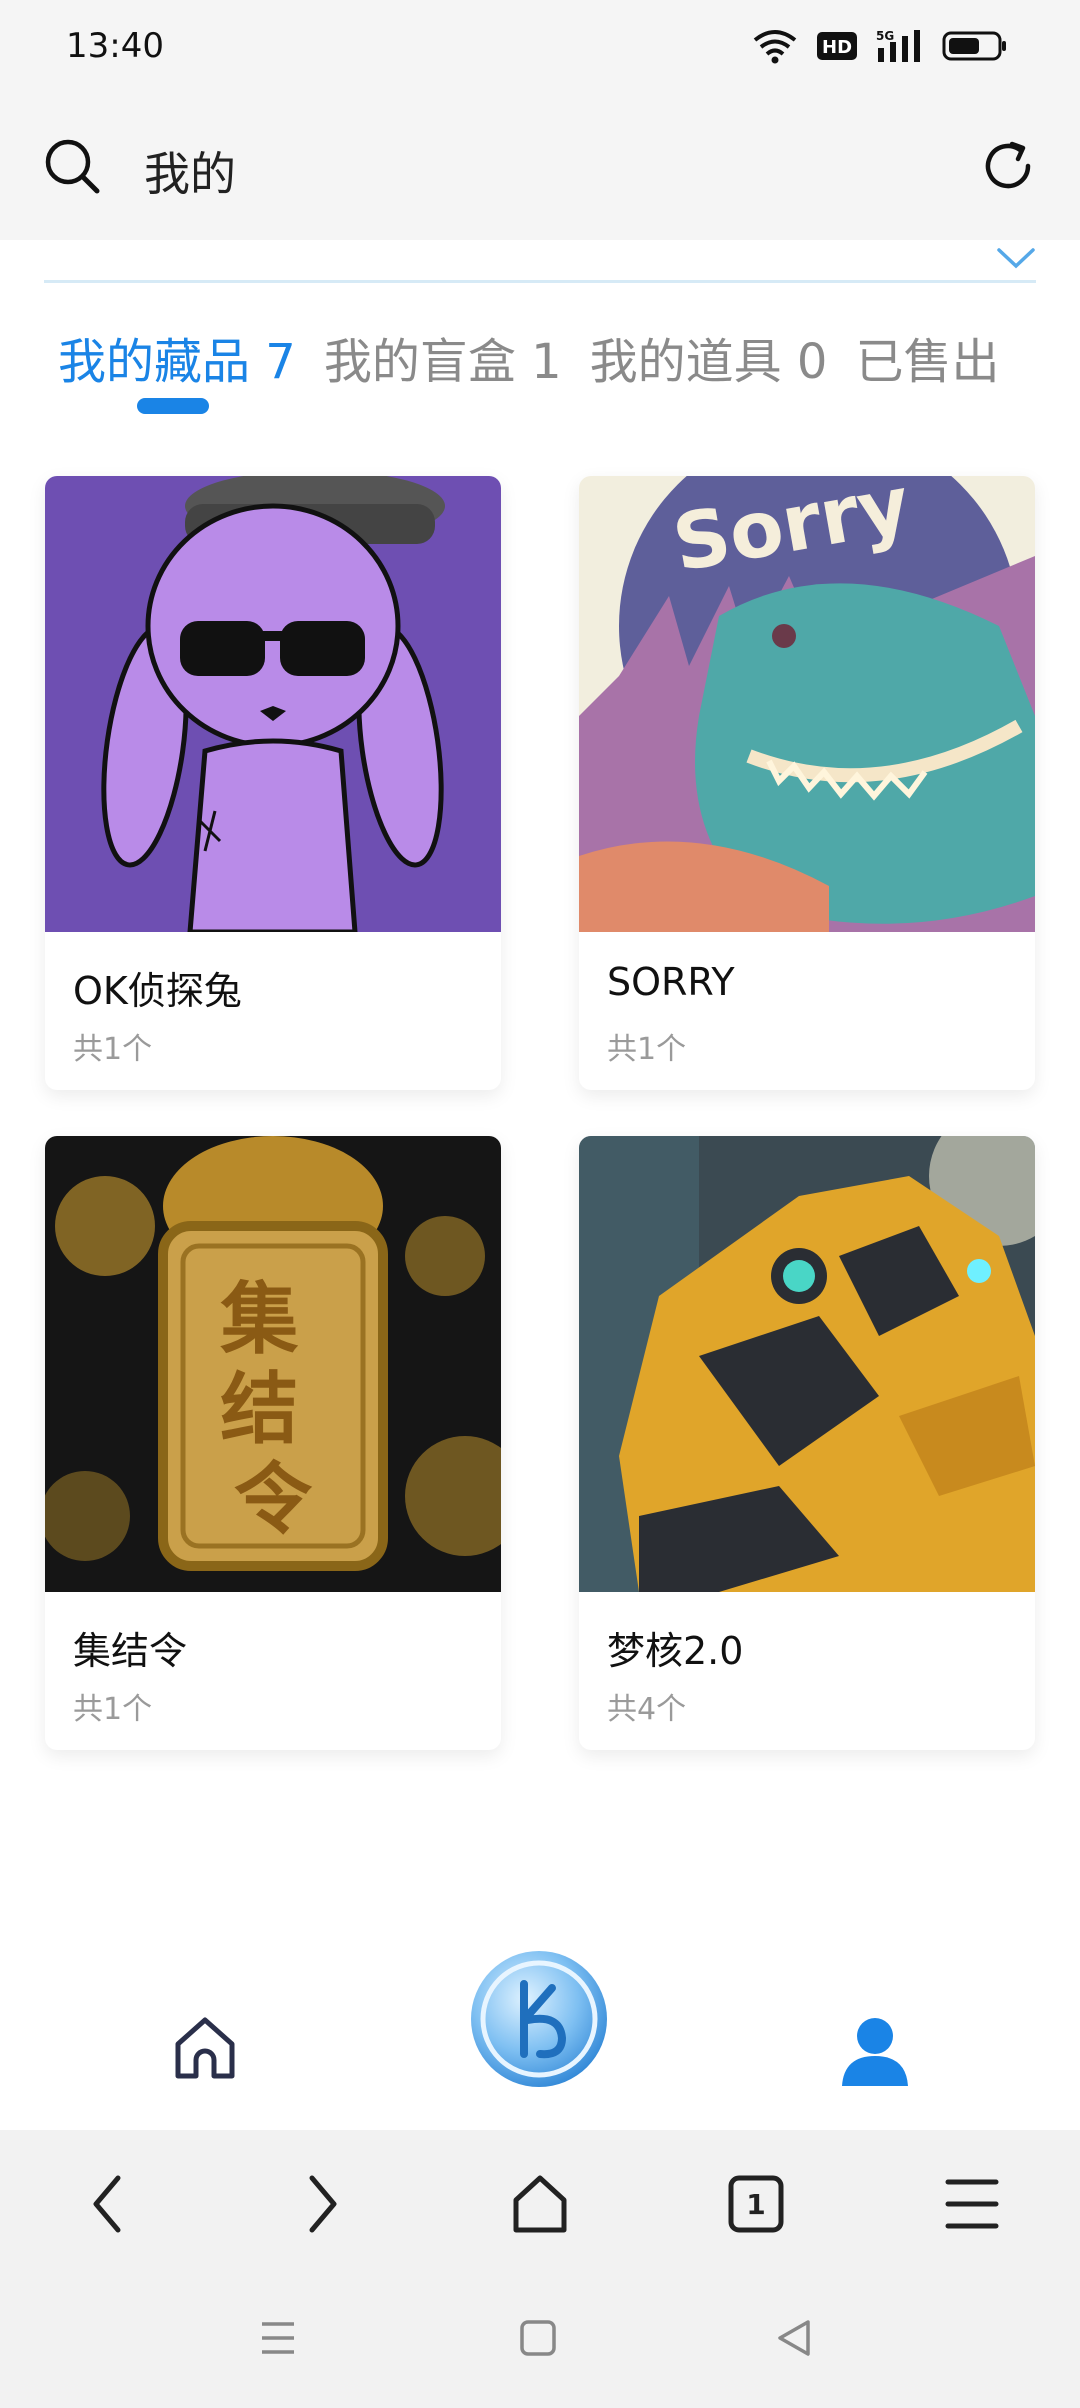  I want to click on app-bottom-nav, so click(540, 2030).